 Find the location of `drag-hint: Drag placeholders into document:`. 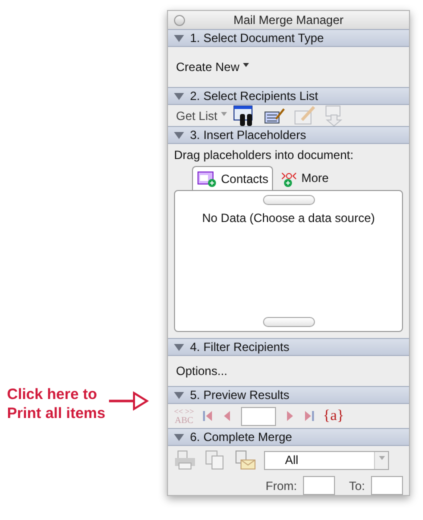

drag-hint: Drag placeholders into document: is located at coordinates (264, 155).